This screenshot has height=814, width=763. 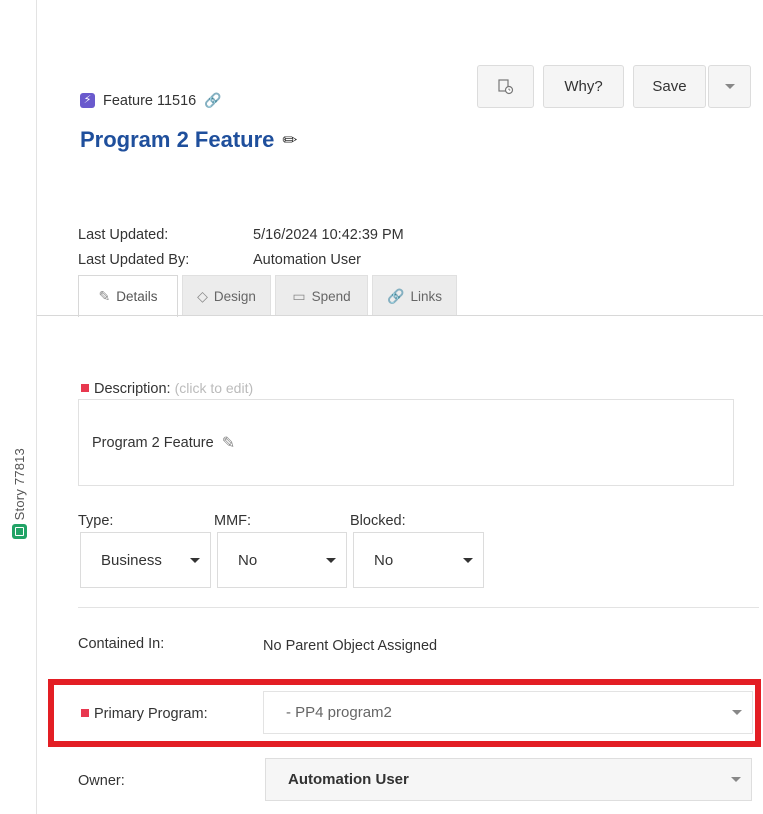 I want to click on contained-in-label: Contained In:, so click(x=121, y=644).